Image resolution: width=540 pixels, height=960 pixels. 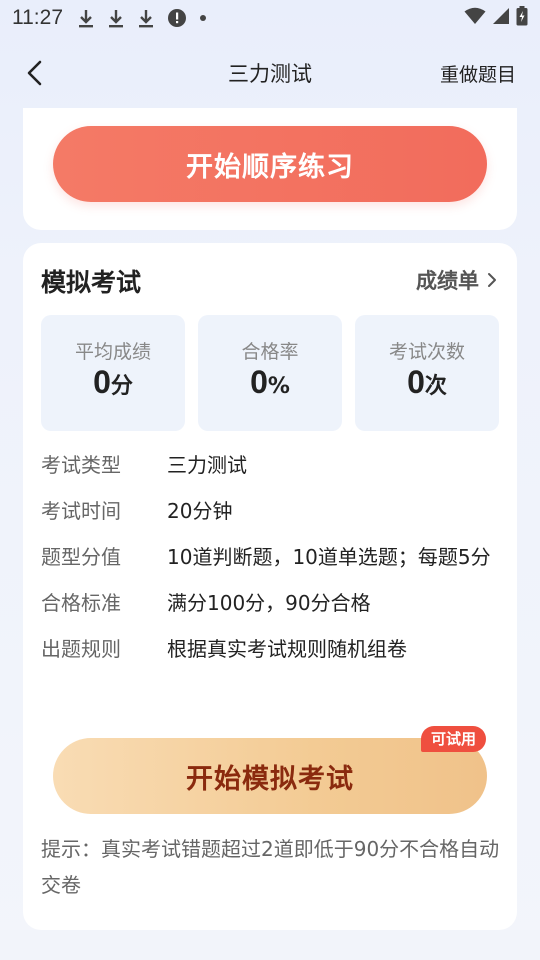 I want to click on stat-pass-rate: 合格率 0%, so click(x=270, y=373).